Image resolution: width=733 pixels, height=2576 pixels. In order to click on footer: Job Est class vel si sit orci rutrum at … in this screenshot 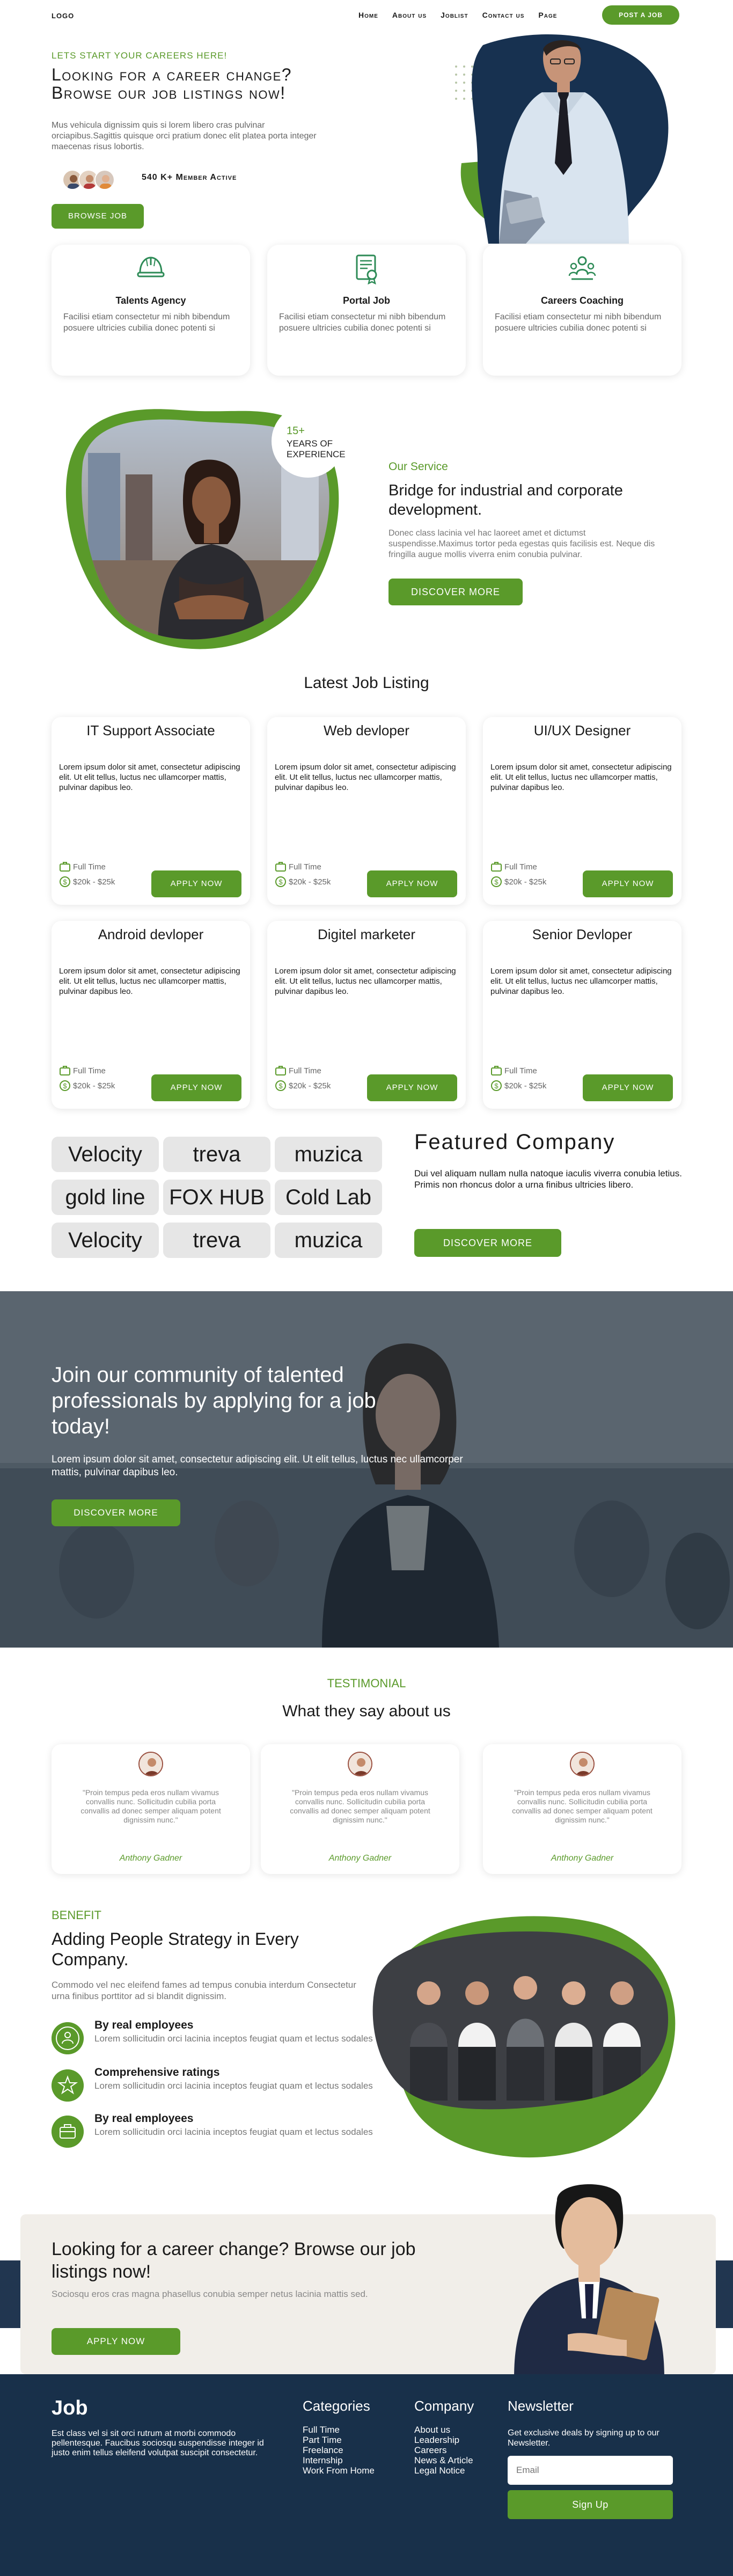, I will do `click(366, 2475)`.